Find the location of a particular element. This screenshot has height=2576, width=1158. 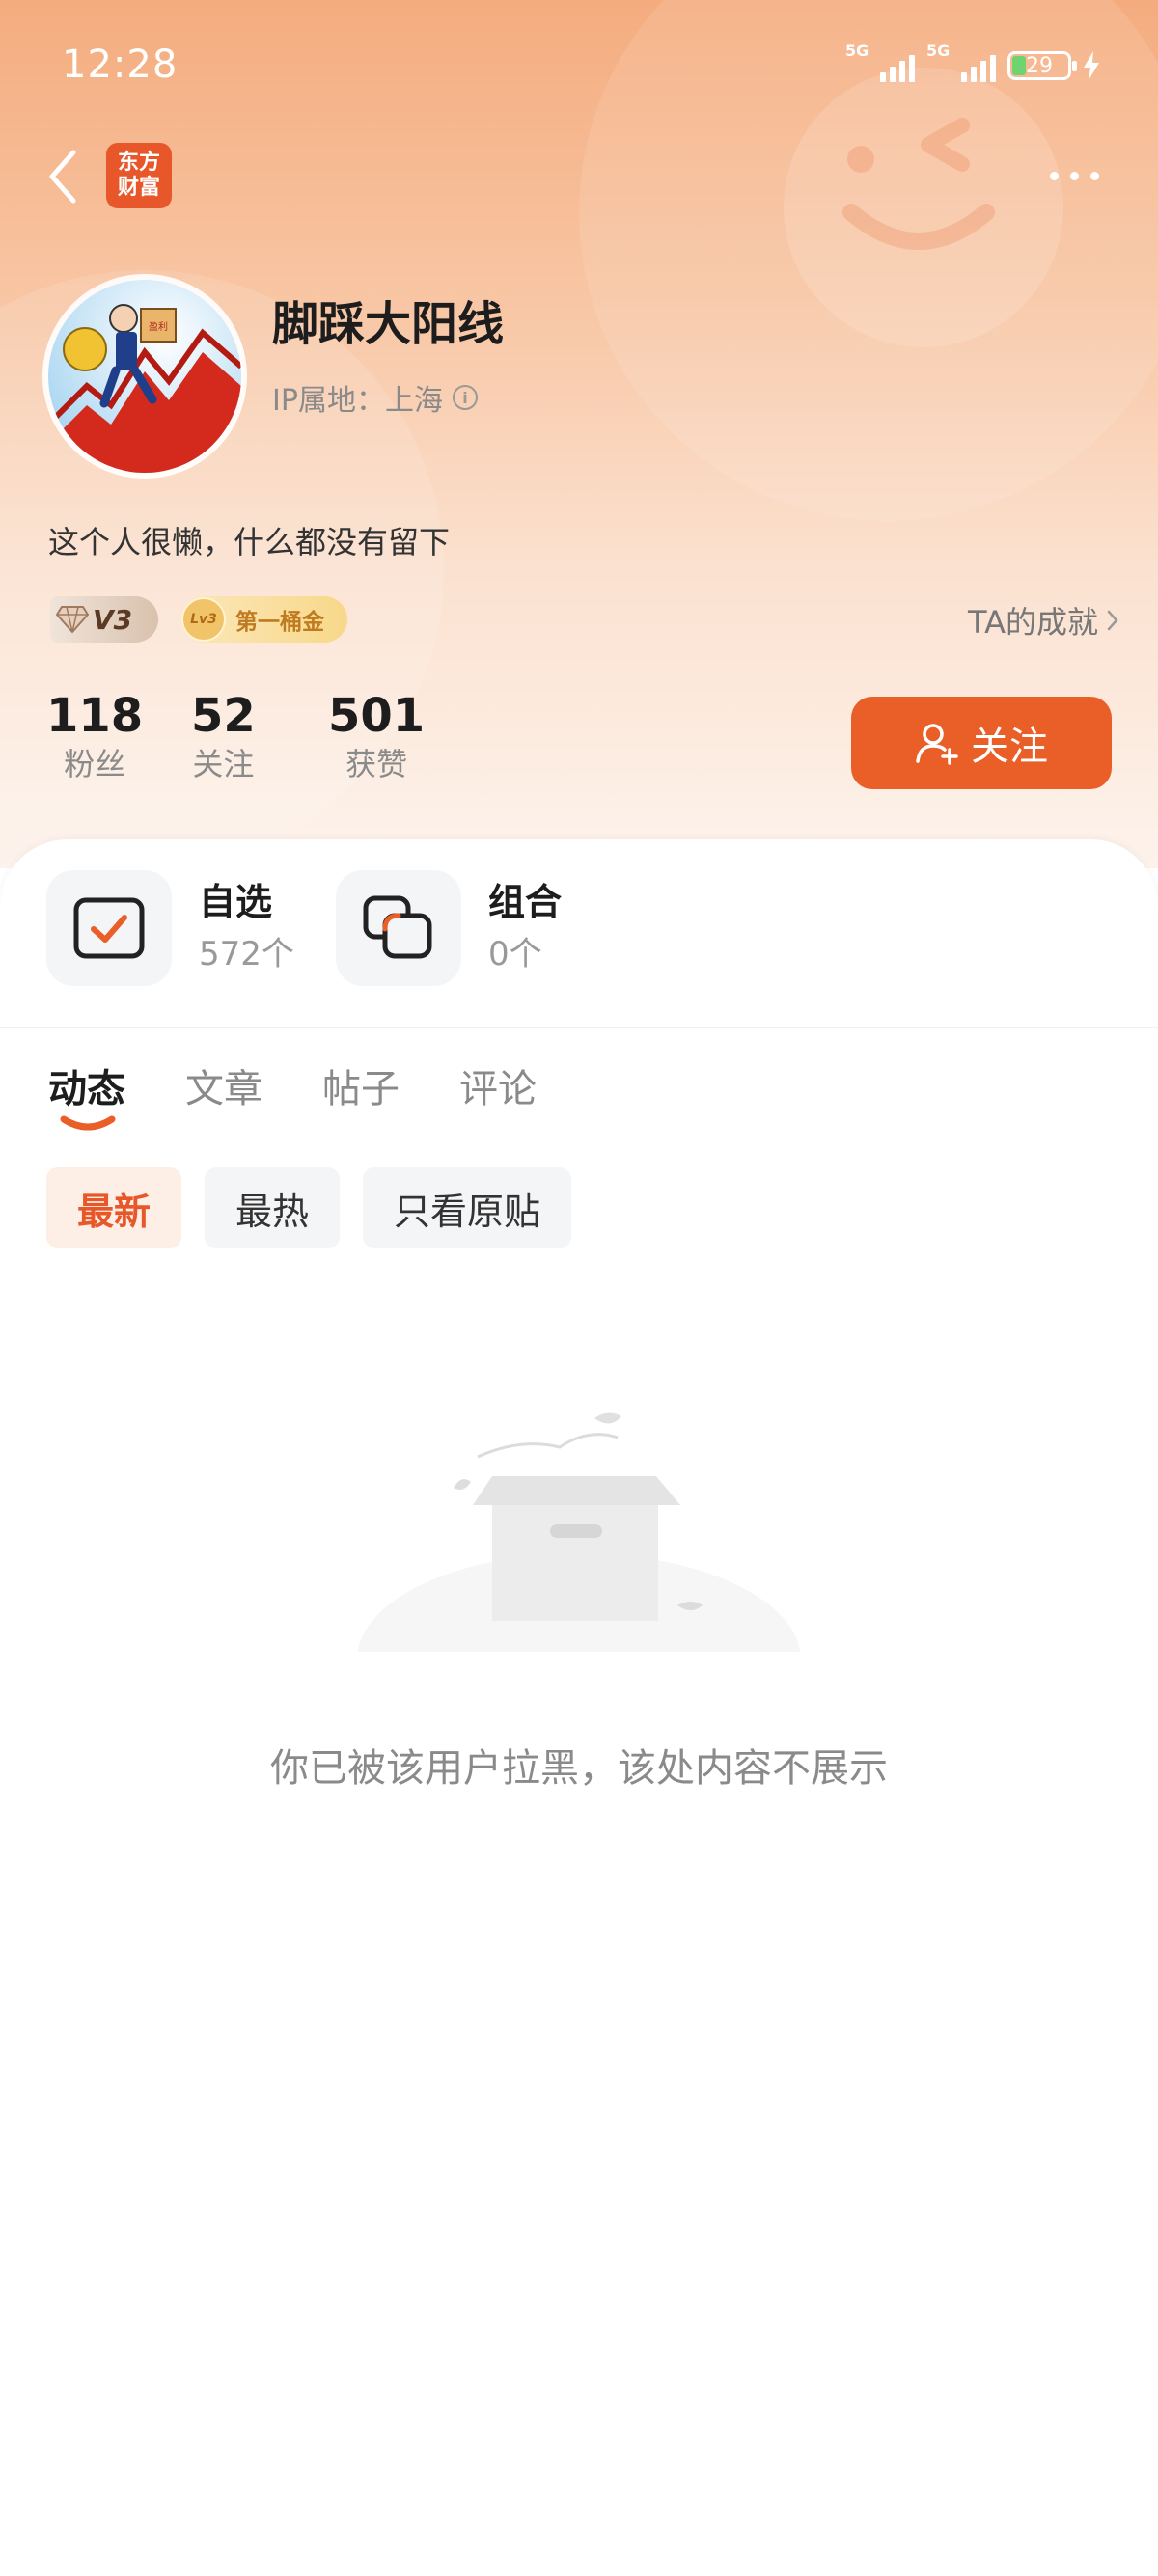

filter-original-only: 只看原贴 is located at coordinates (467, 1207).